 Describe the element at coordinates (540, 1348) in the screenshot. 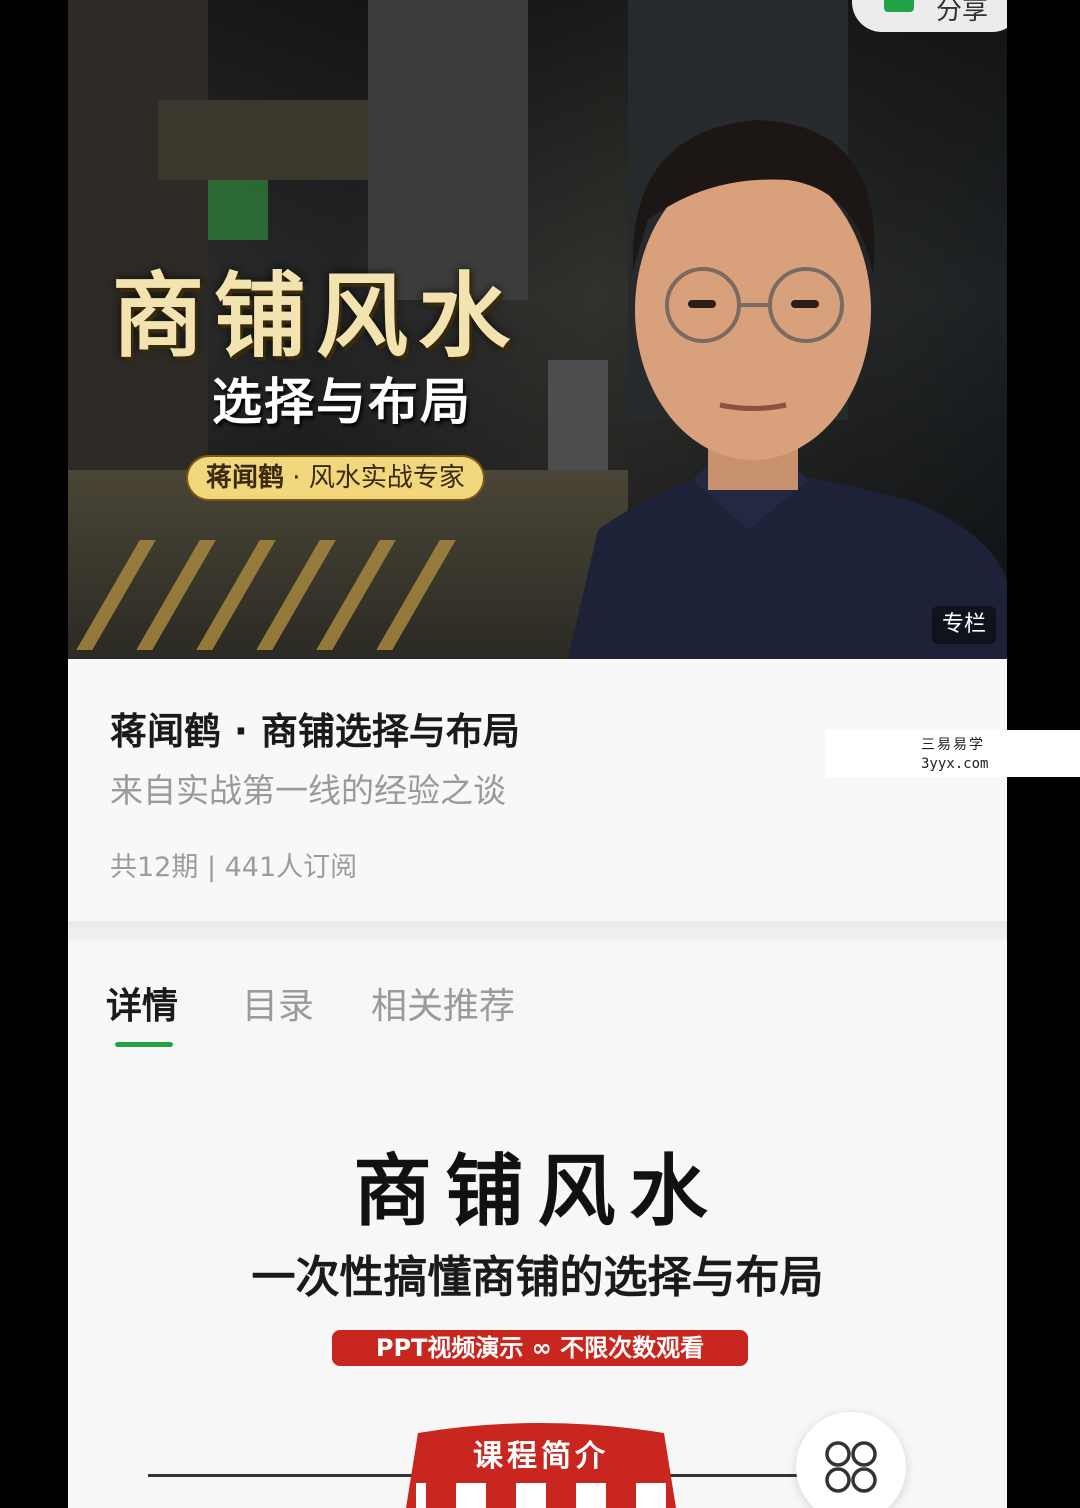

I see `ppt-banner: PPT视频演示 ∞ 不限次数观看` at that location.